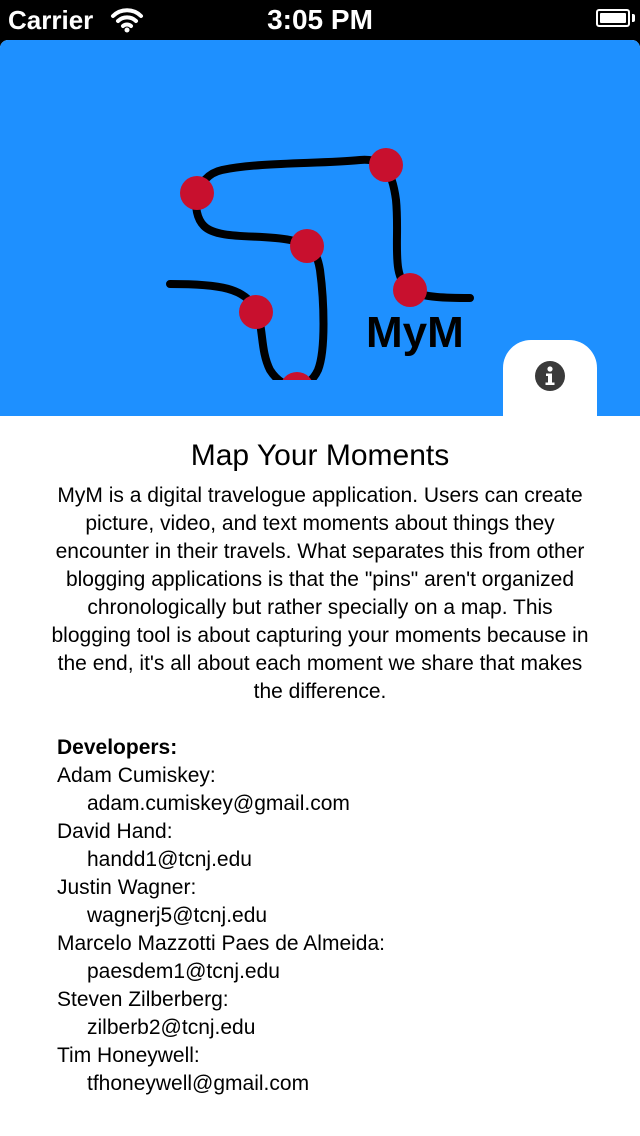  Describe the element at coordinates (171, 1027) in the screenshot. I see `developer-email: zilberb2@tcnj.edu` at that location.